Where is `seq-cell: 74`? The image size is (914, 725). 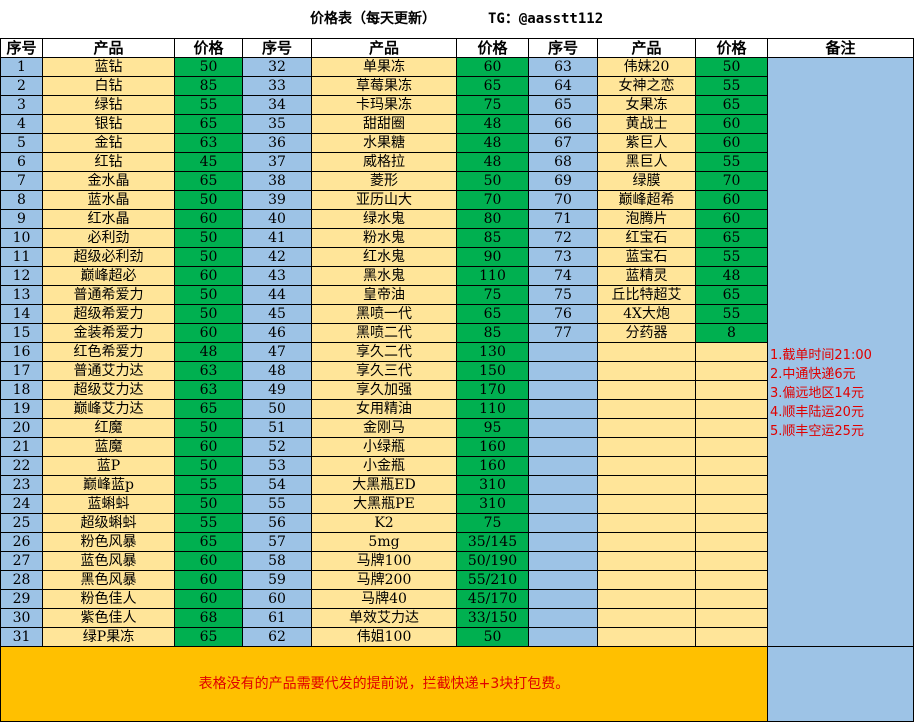 seq-cell: 74 is located at coordinates (563, 276).